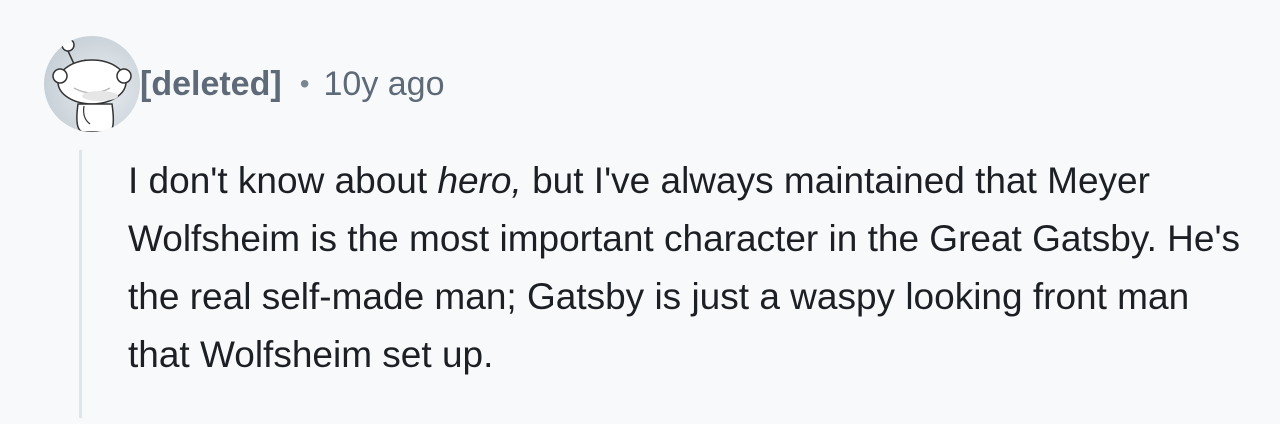  What do you see at coordinates (283, 180) in the screenshot?
I see `comment-text-part-1: I don't know about` at bounding box center [283, 180].